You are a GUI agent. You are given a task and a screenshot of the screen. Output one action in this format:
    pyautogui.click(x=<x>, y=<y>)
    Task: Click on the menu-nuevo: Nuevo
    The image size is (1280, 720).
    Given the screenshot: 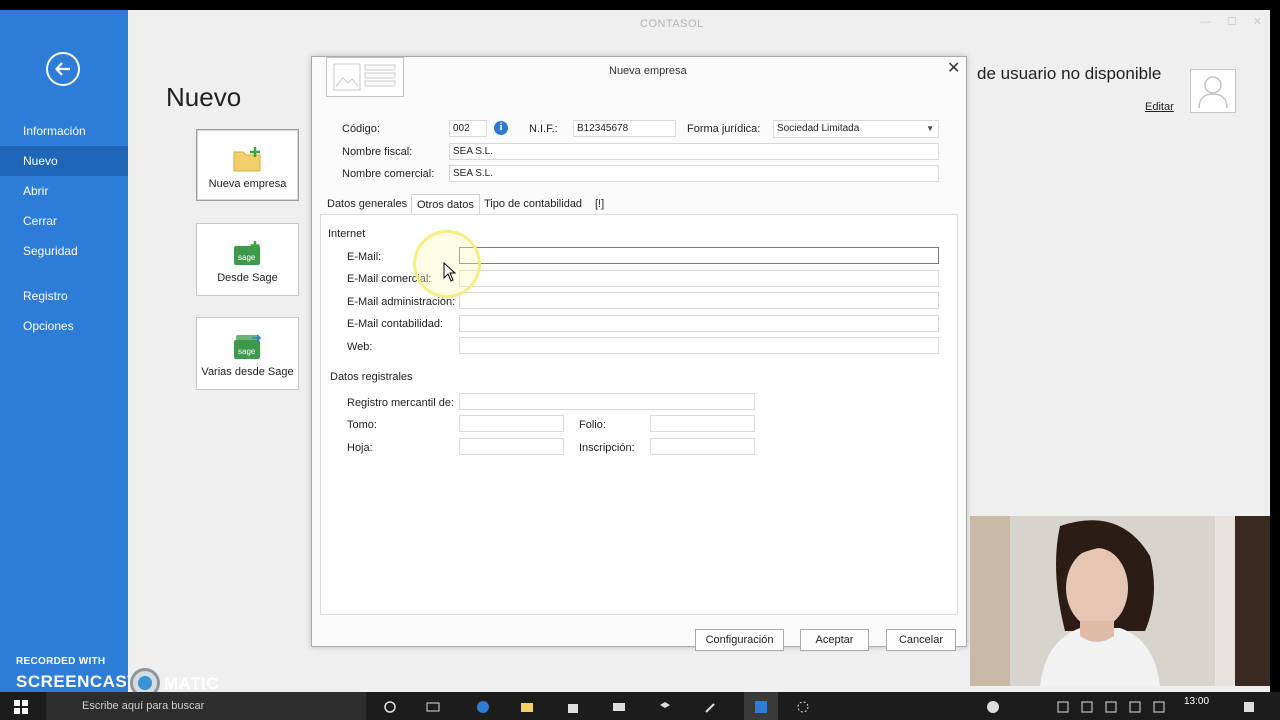 What is the action you would take?
    pyautogui.click(x=64, y=161)
    